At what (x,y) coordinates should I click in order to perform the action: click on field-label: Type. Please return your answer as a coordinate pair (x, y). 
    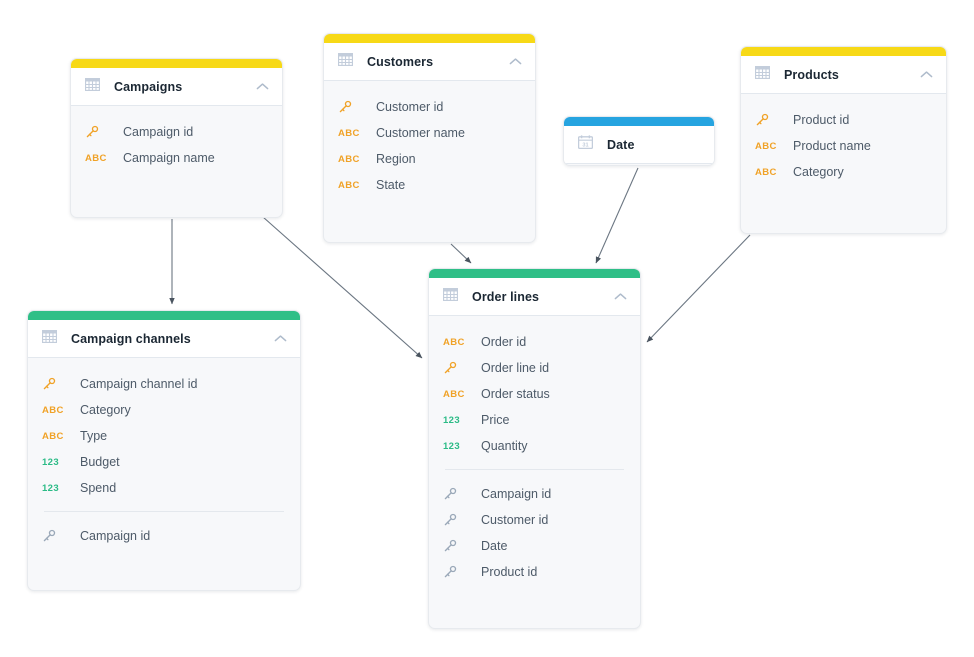
    Looking at the image, I should click on (94, 436).